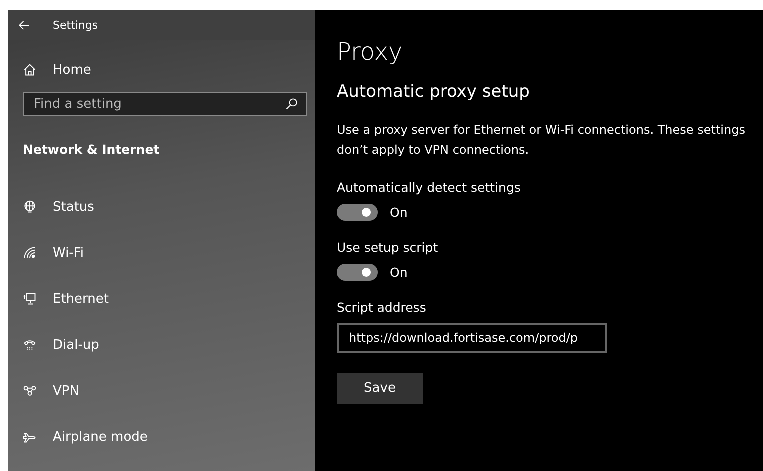  Describe the element at coordinates (472, 338) in the screenshot. I see `script-address-field: https://download.fortisase.com/prod/p` at that location.